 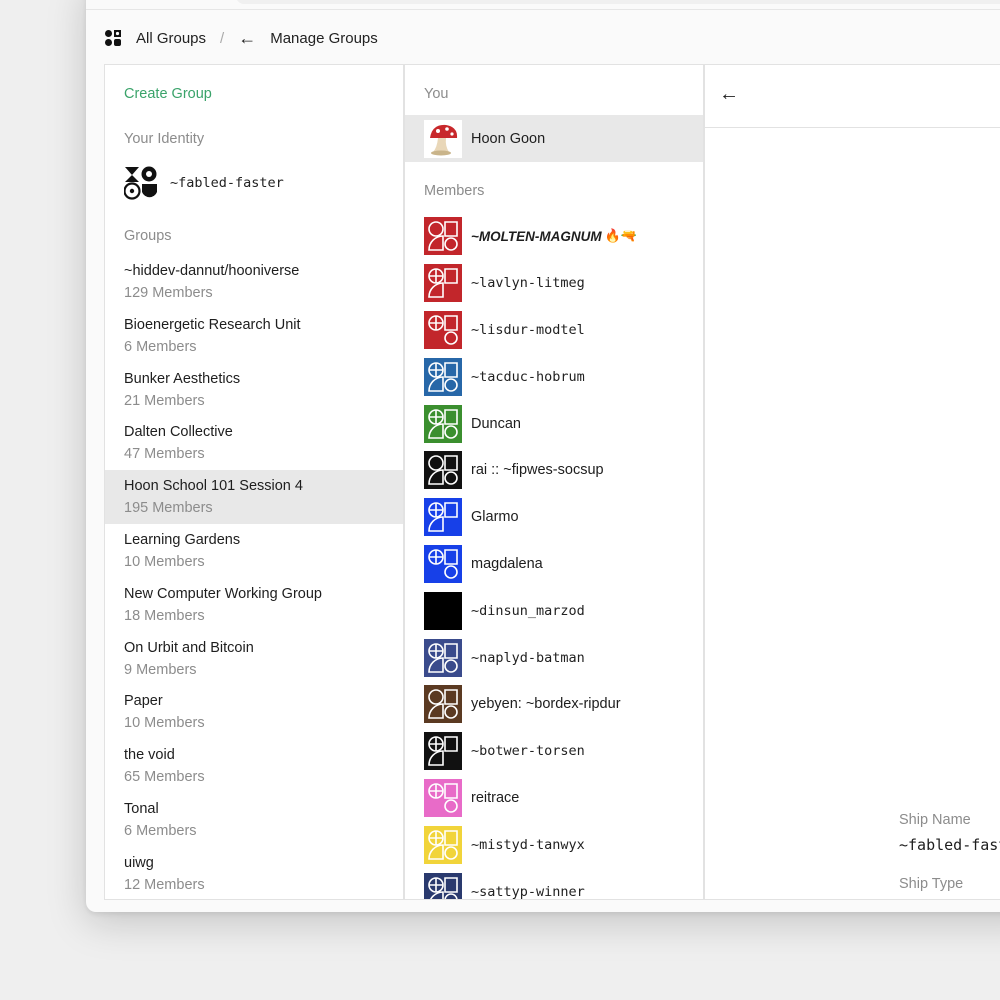 I want to click on member-name: Duncan, so click(x=496, y=423).